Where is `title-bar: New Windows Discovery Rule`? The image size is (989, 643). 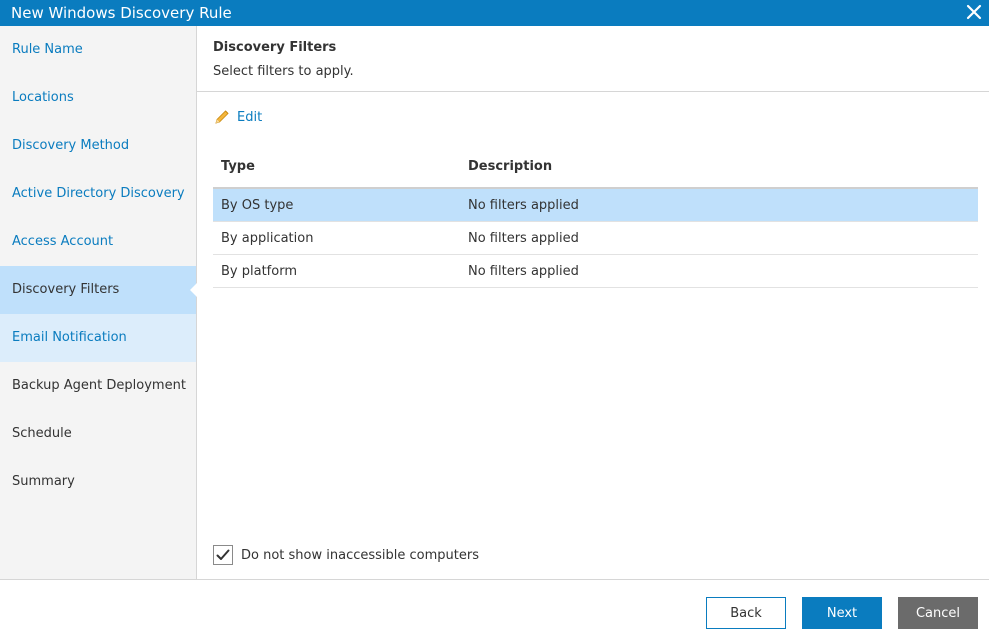
title-bar: New Windows Discovery Rule is located at coordinates (494, 13).